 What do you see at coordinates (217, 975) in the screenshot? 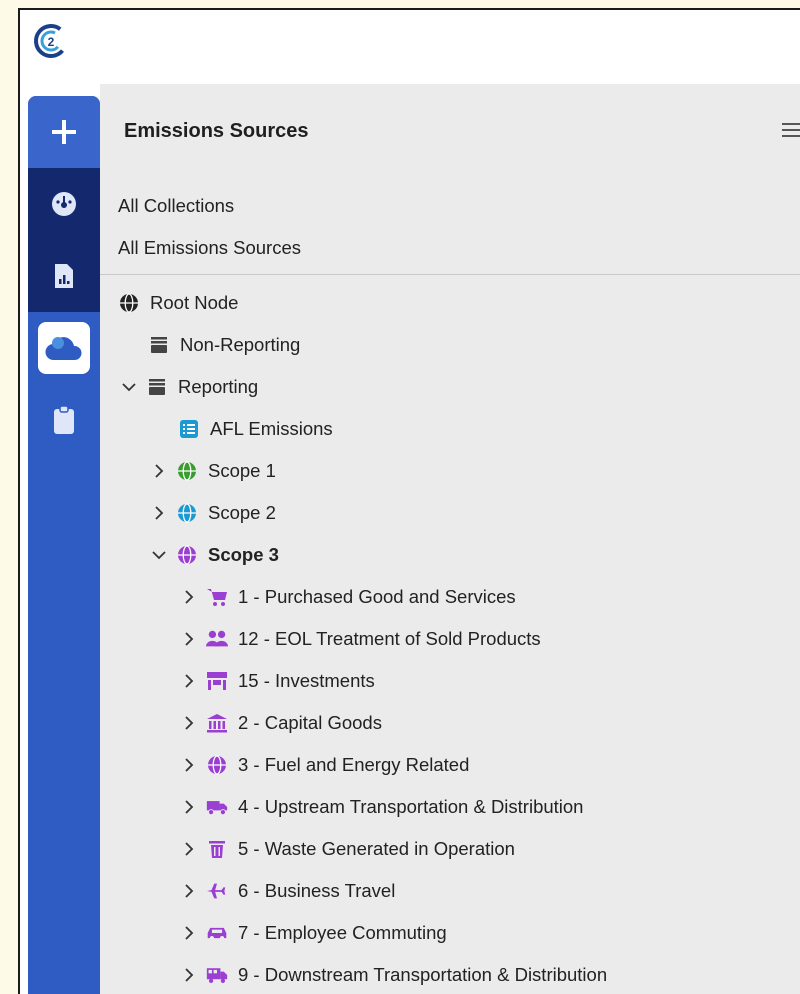
I see `shuttle-icon` at bounding box center [217, 975].